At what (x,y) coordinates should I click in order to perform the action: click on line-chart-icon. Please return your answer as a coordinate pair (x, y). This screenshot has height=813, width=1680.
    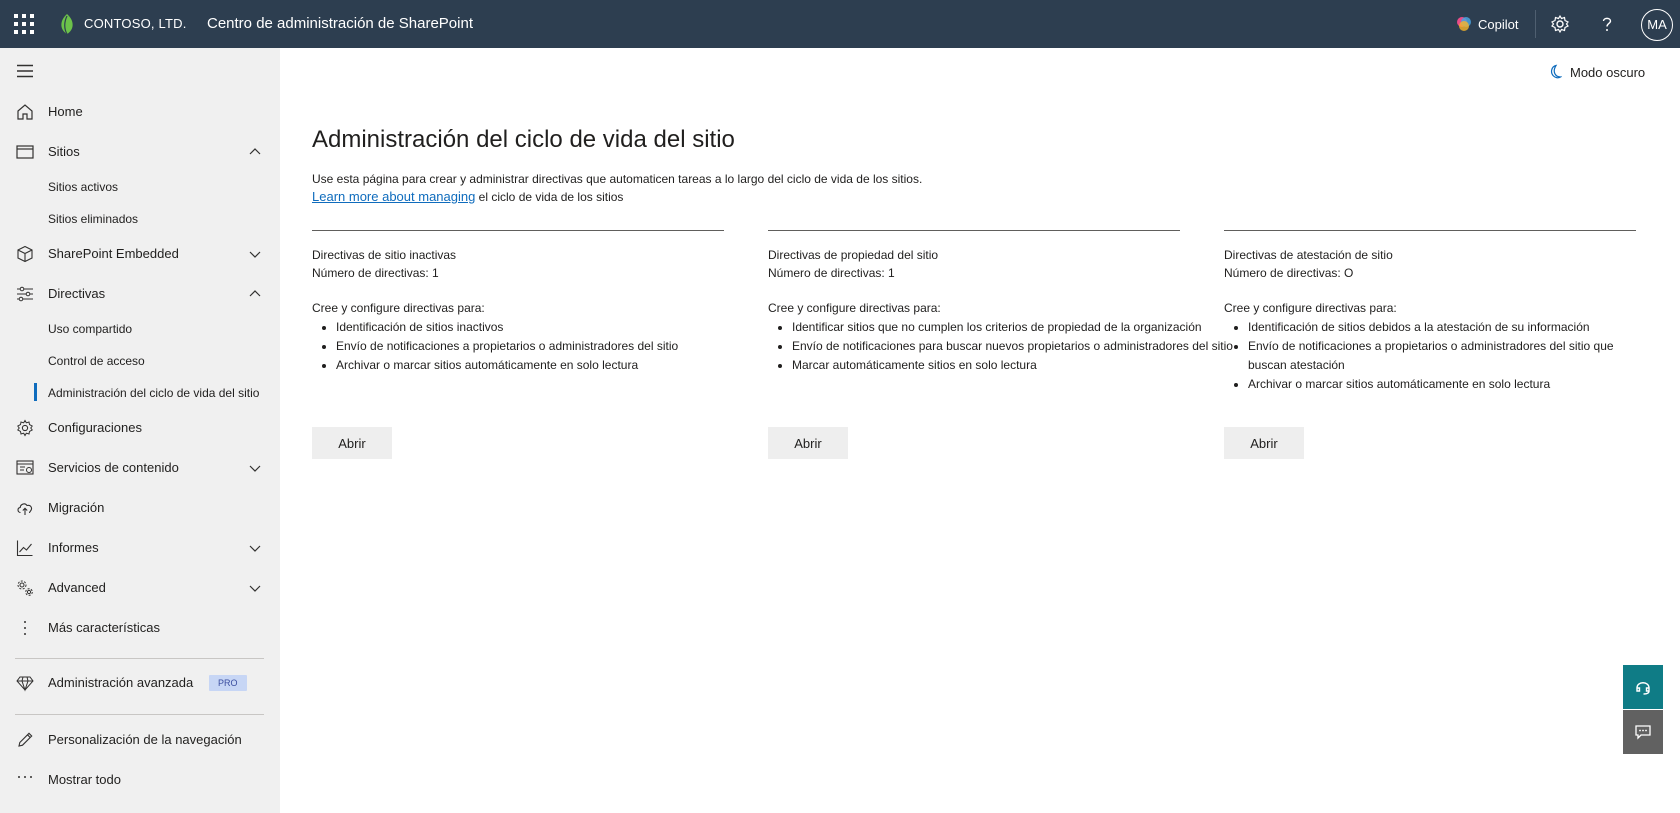
    Looking at the image, I should click on (24, 548).